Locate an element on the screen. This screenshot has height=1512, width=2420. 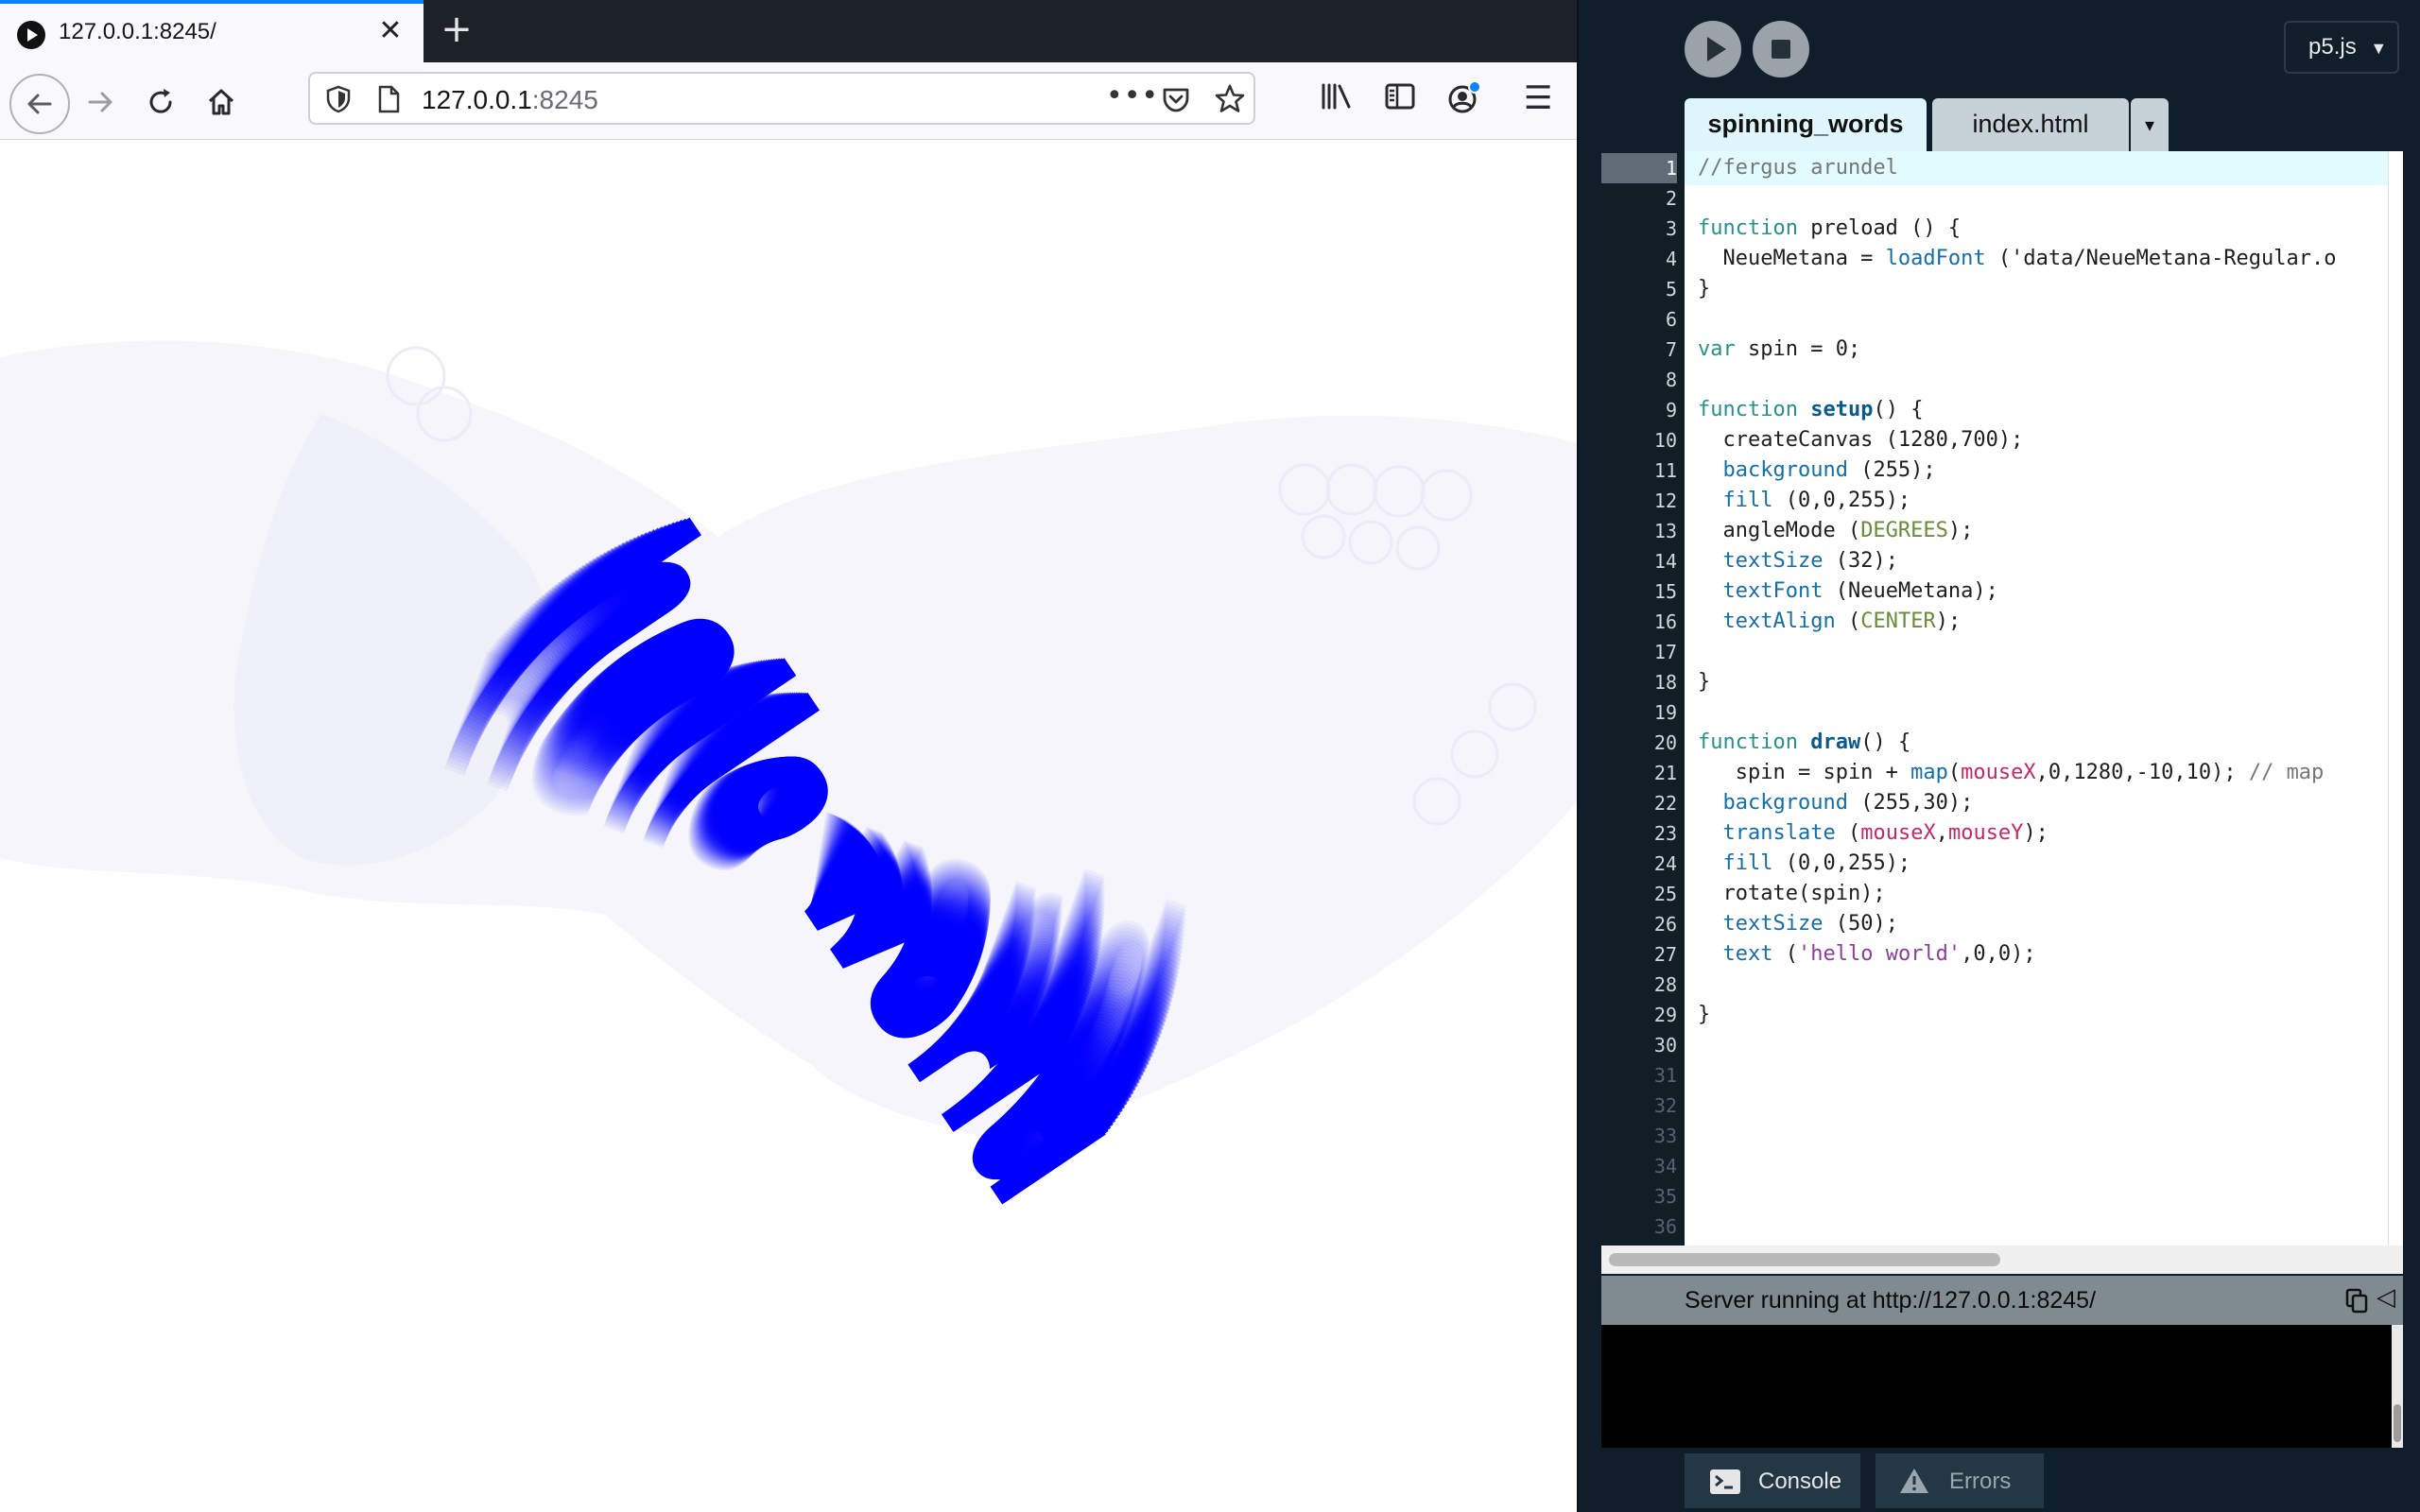
library-select: p5.js ▼ is located at coordinates (2341, 47).